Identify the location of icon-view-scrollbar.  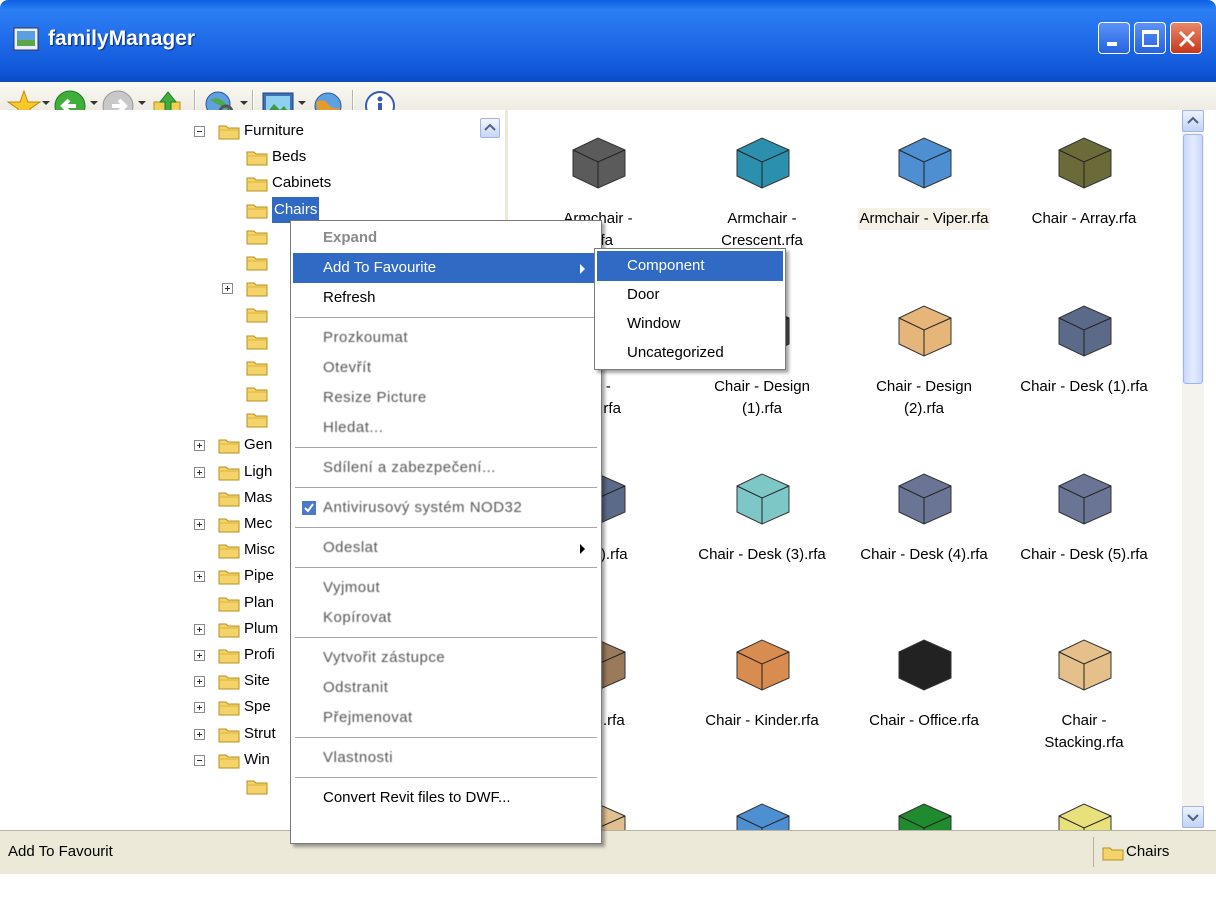
(1193, 469).